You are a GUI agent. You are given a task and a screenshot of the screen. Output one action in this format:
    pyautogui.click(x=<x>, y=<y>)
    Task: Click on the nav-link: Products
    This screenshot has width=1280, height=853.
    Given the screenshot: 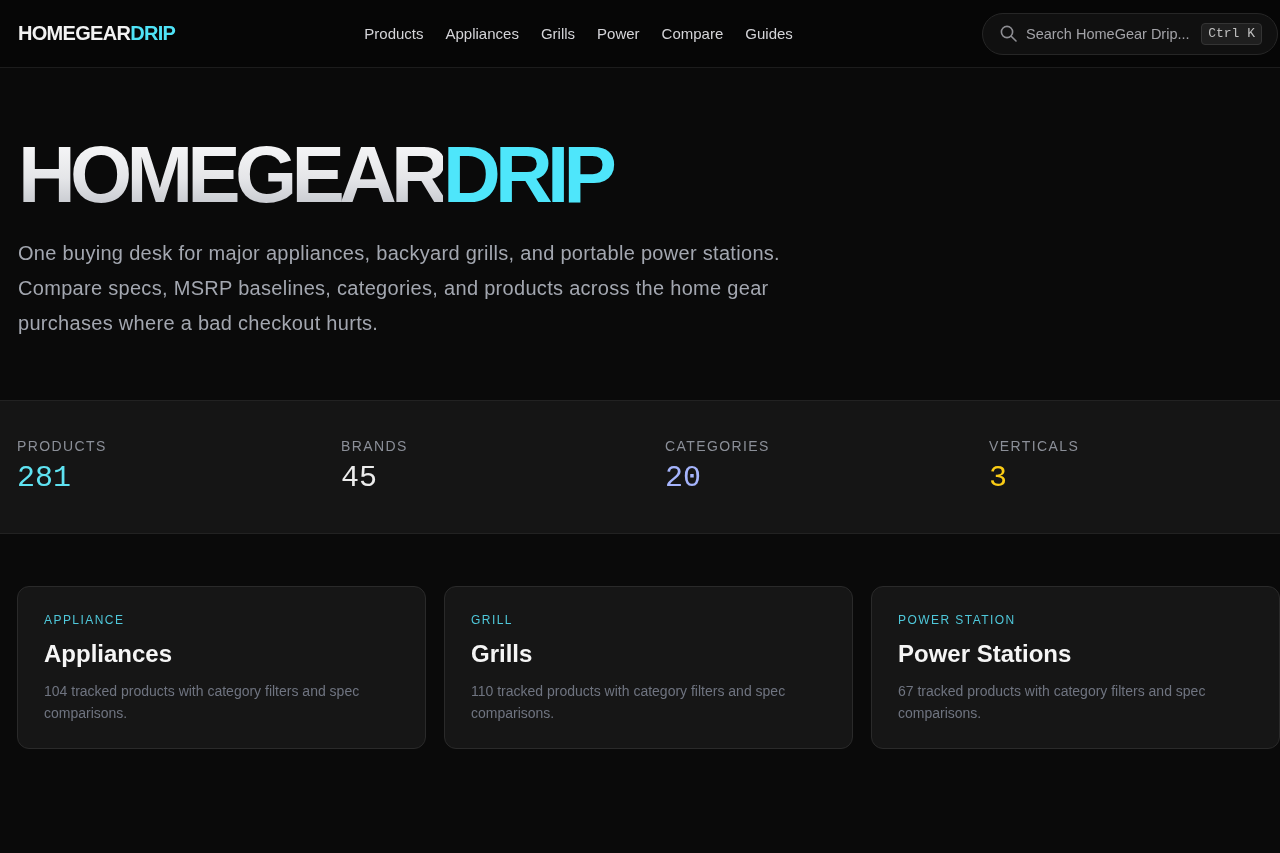 What is the action you would take?
    pyautogui.click(x=394, y=33)
    